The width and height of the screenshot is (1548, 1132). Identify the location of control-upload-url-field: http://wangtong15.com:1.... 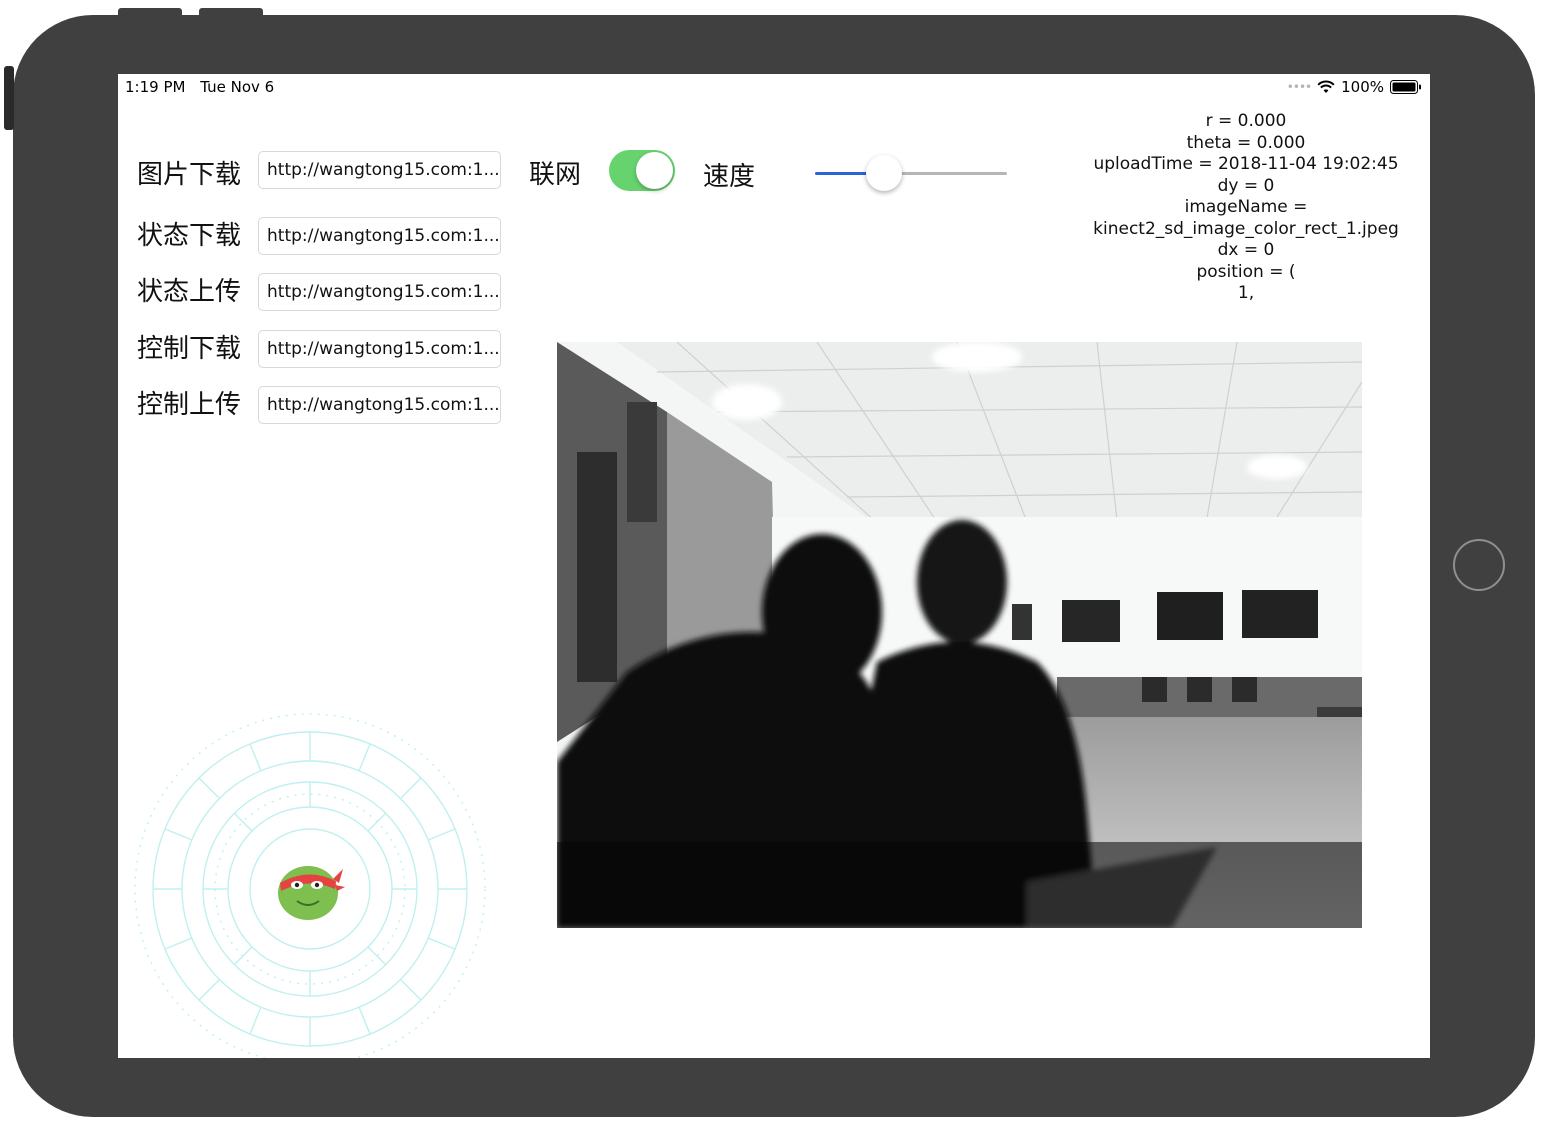
(379, 405).